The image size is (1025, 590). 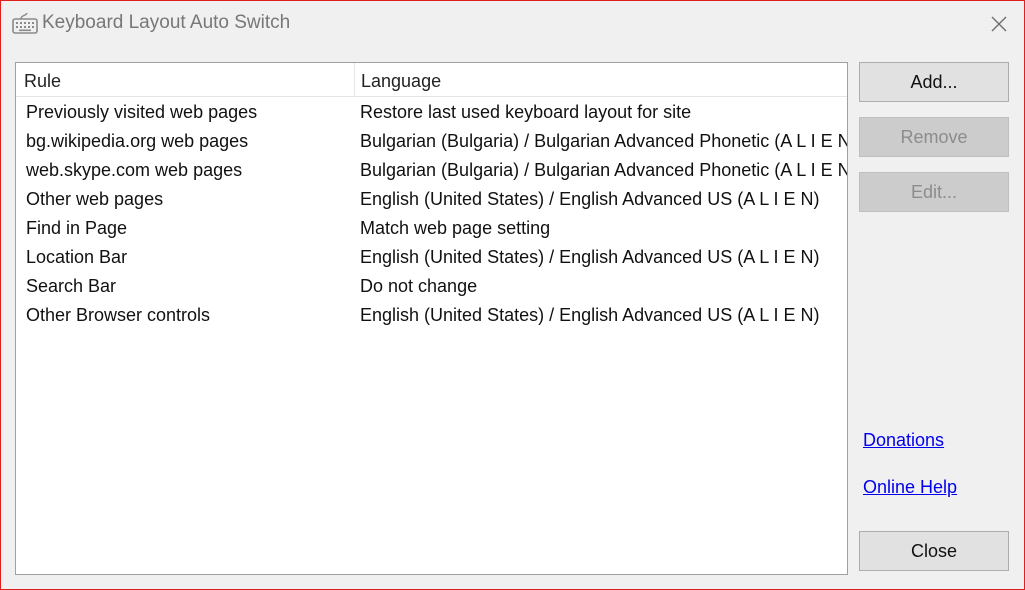 What do you see at coordinates (77, 228) in the screenshot?
I see `rule-cell: Find in Page` at bounding box center [77, 228].